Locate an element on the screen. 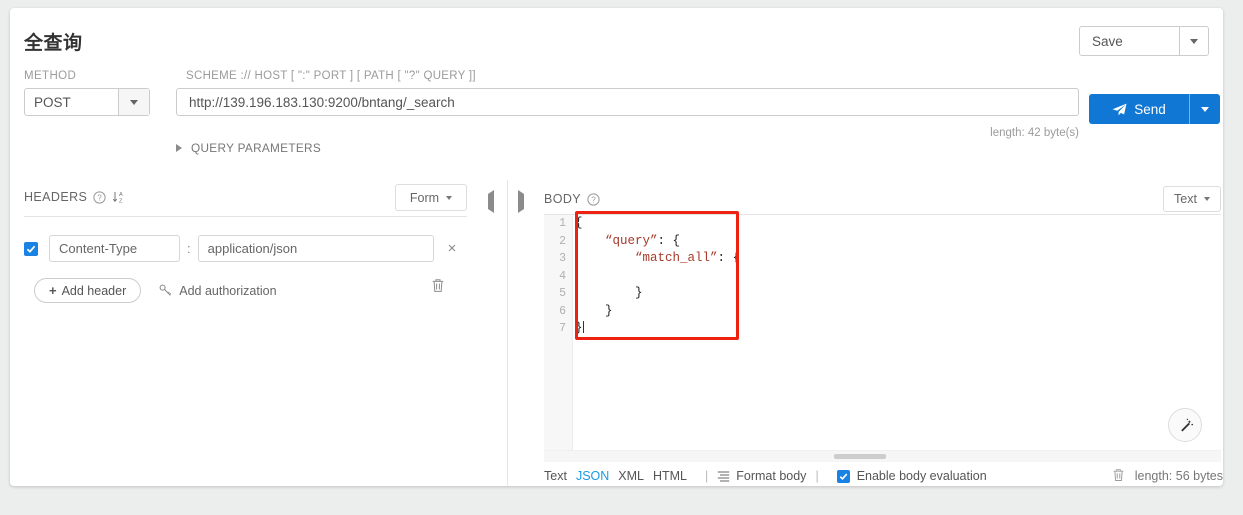  key-icon is located at coordinates (165, 290).